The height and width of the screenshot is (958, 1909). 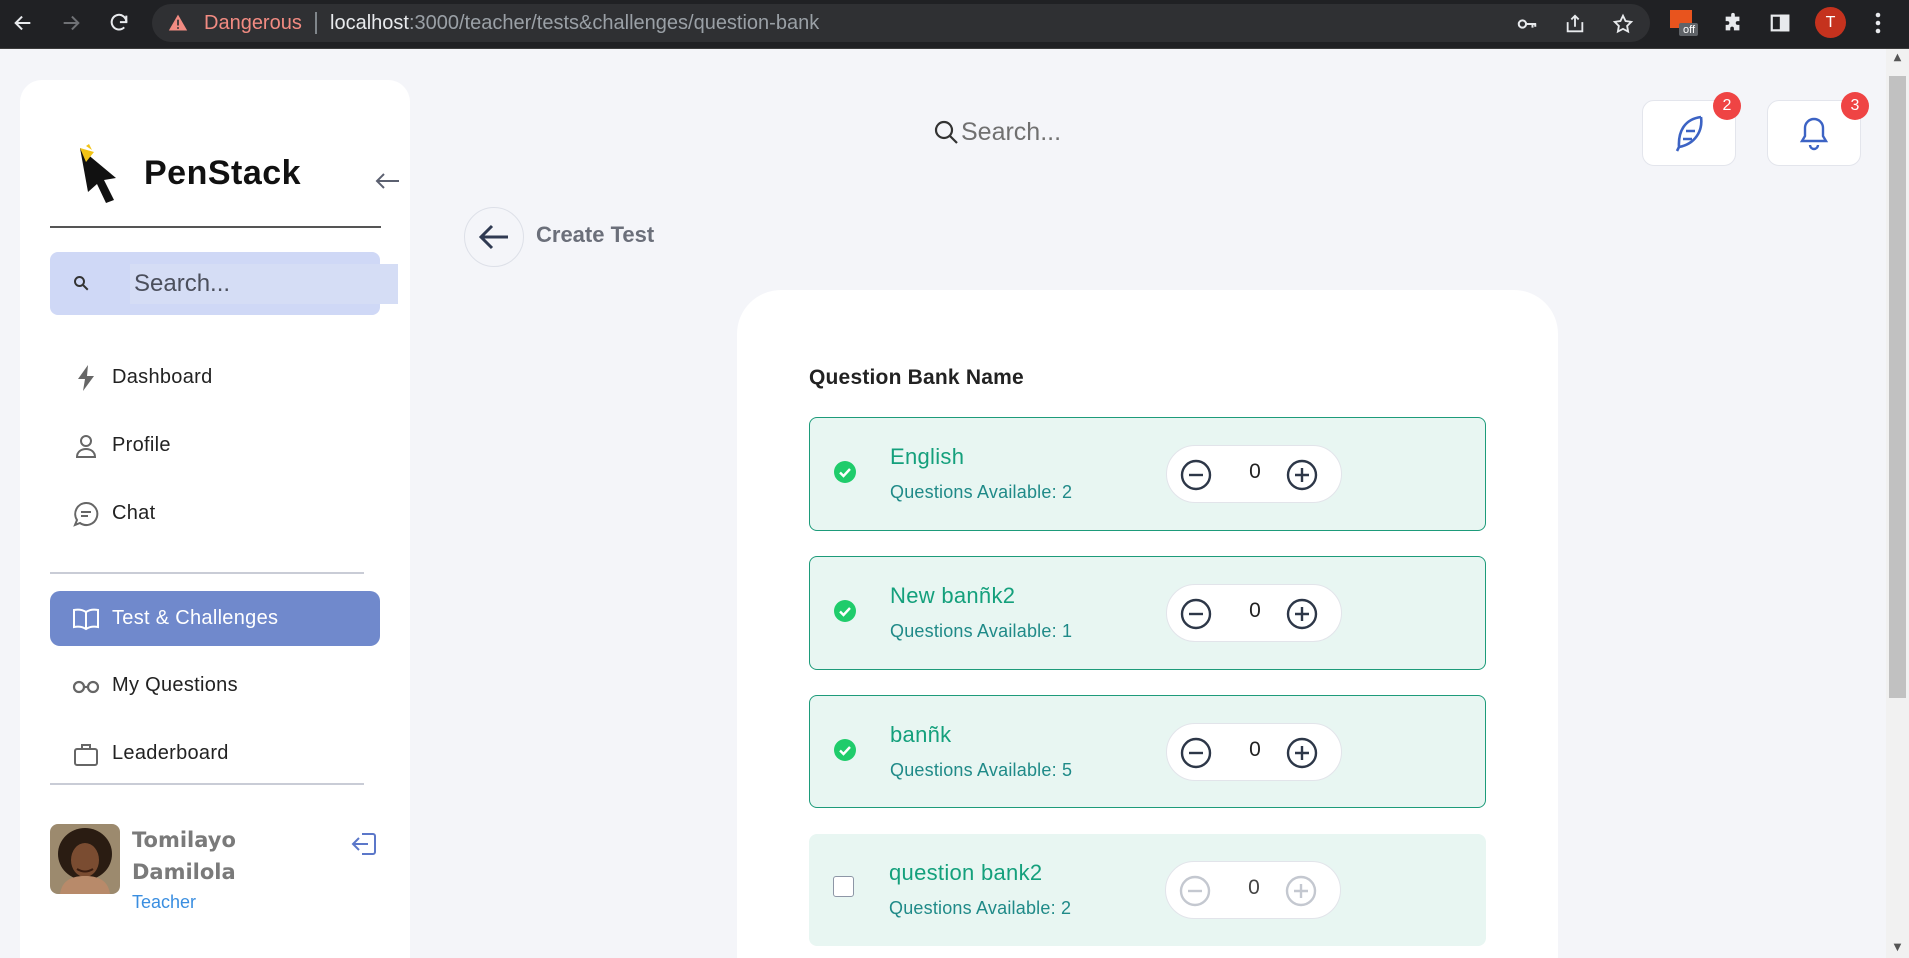 I want to click on sidebar-item-label: Chat, so click(x=134, y=513).